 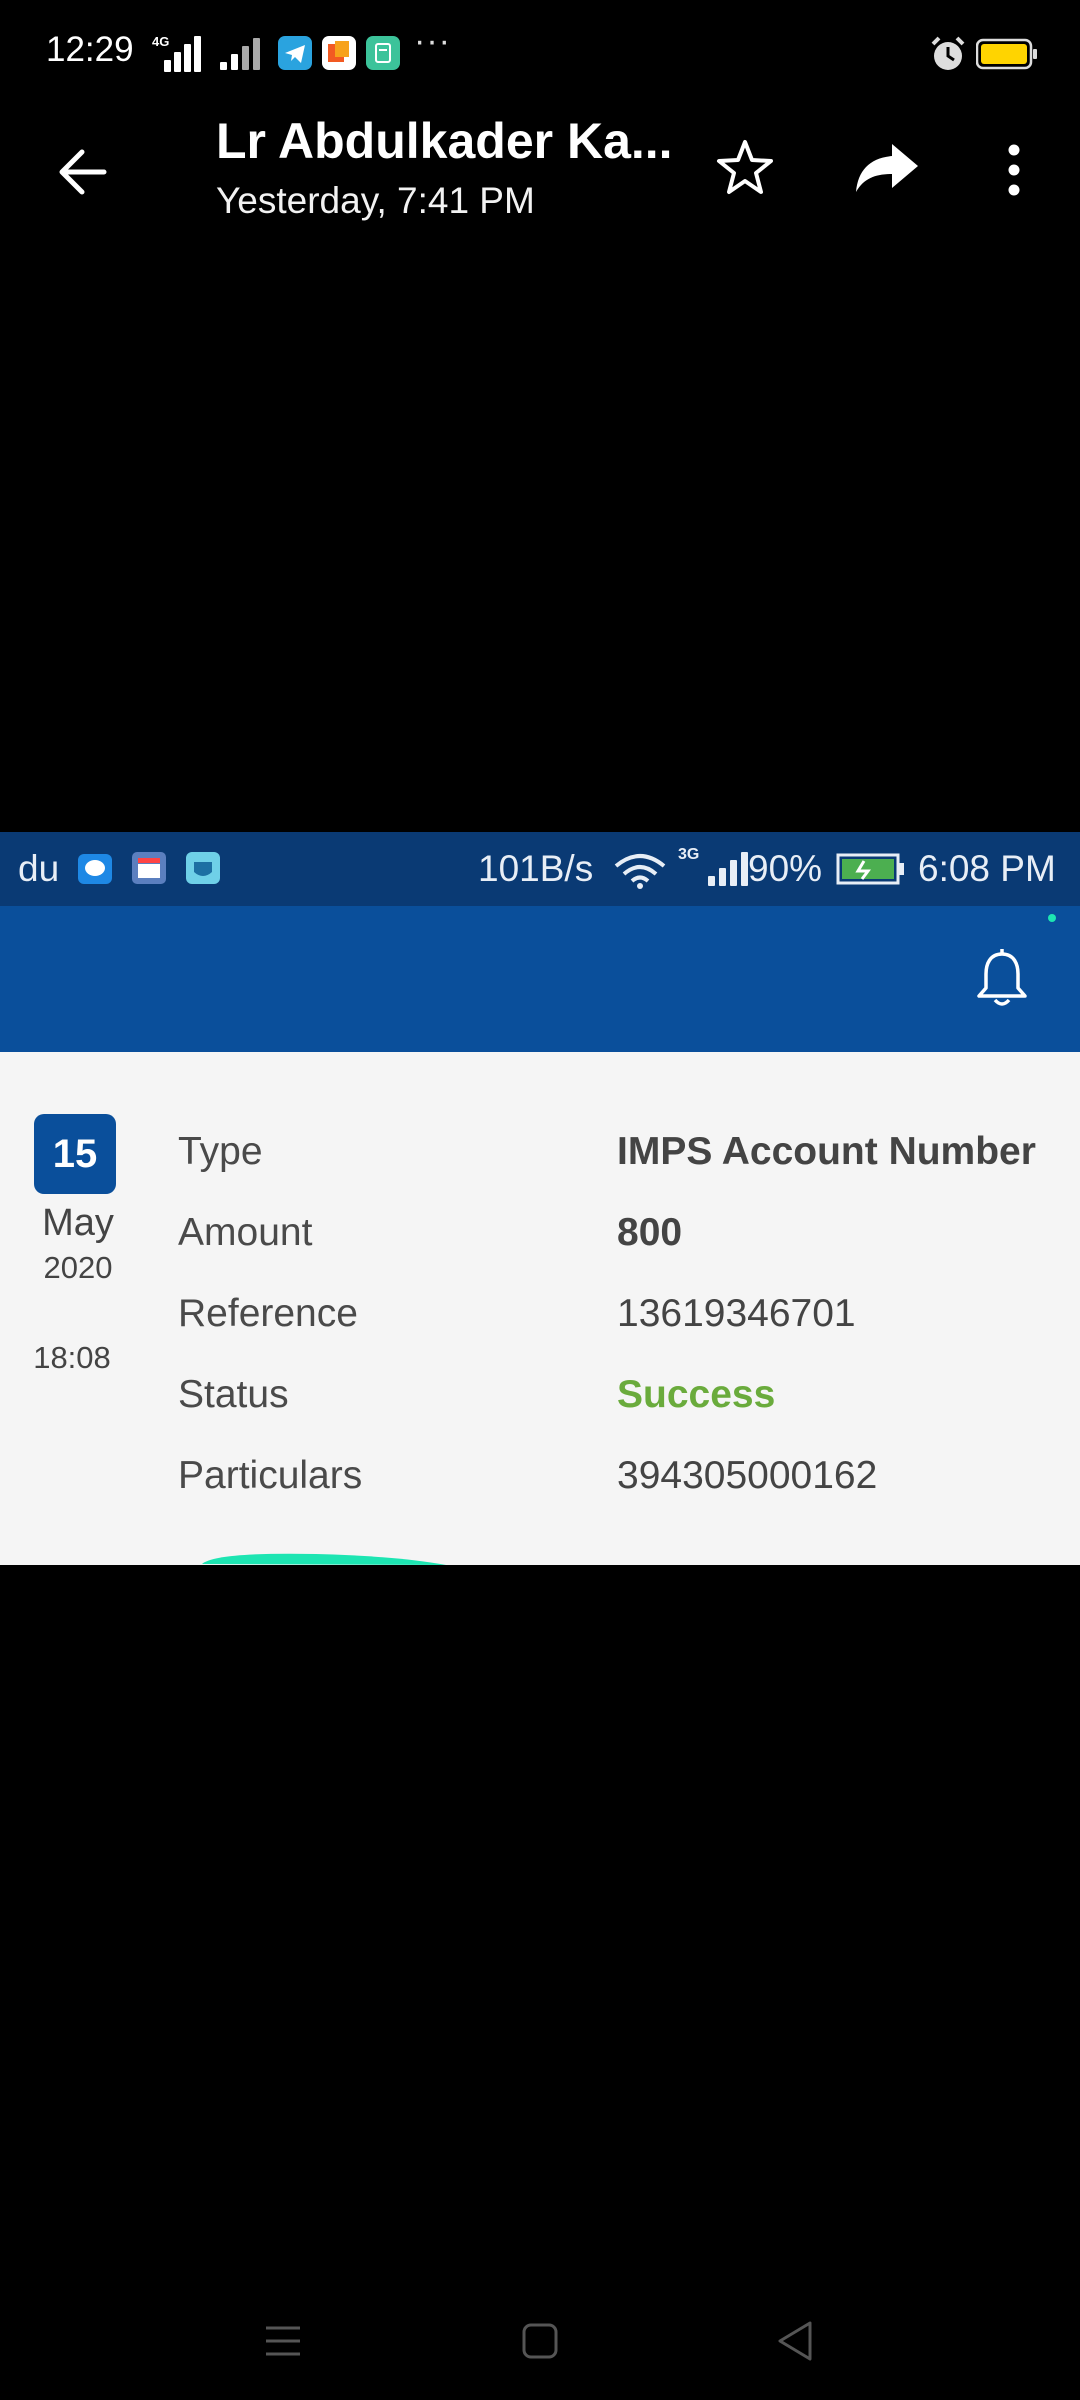 I want to click on message-timestamp: Yesterday, 7:41 PM, so click(x=375, y=200).